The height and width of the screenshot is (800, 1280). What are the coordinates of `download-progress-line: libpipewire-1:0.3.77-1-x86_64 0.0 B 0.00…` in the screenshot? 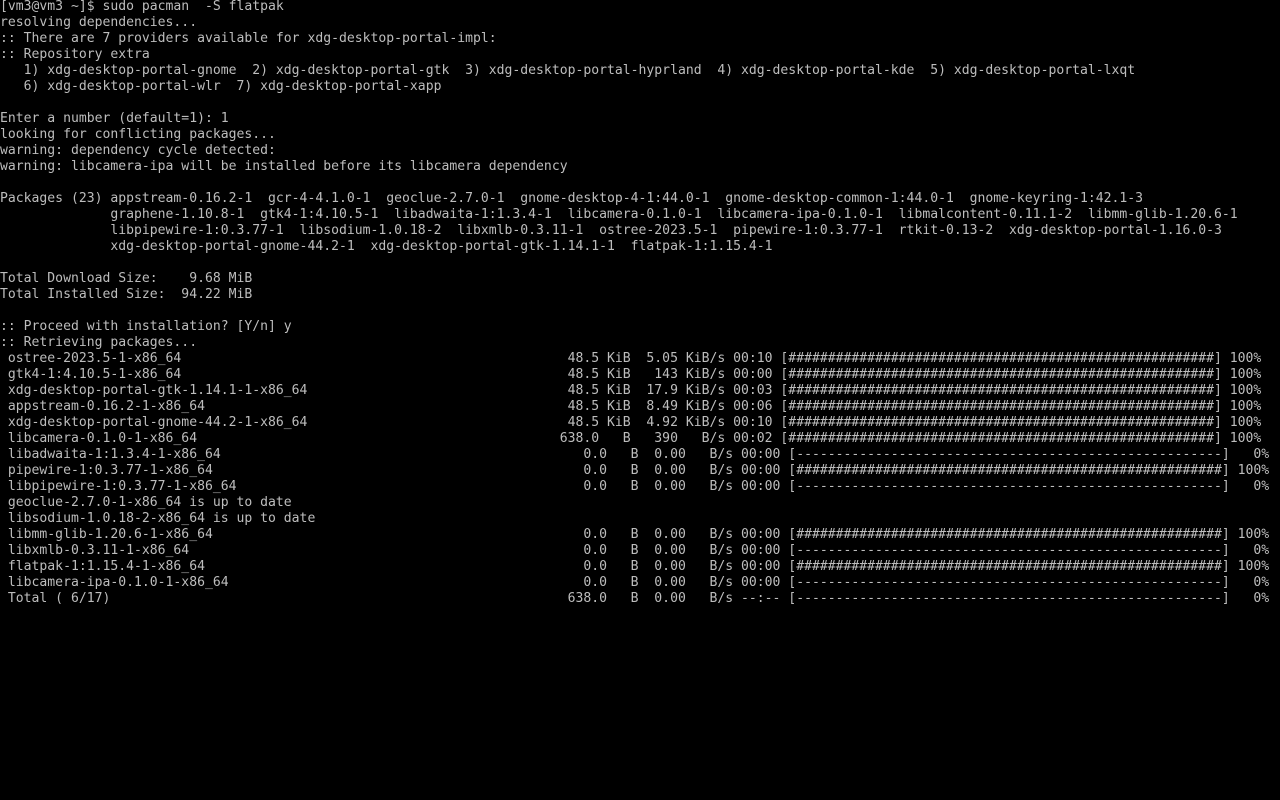 It's located at (635, 486).